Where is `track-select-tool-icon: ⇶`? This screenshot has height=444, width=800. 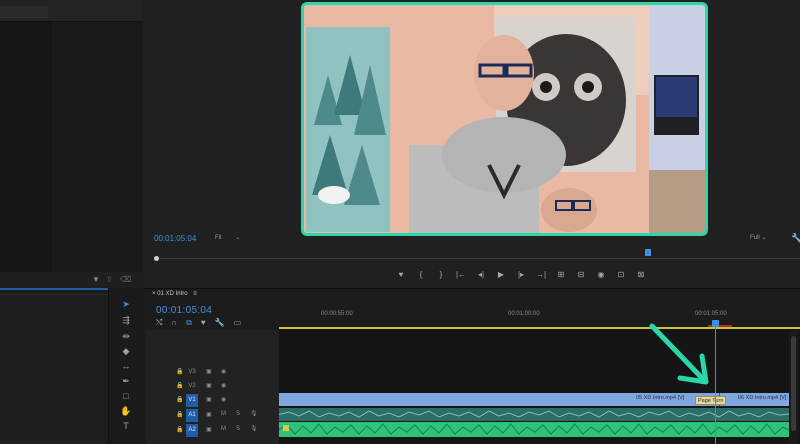 track-select-tool-icon: ⇶ is located at coordinates (126, 320).